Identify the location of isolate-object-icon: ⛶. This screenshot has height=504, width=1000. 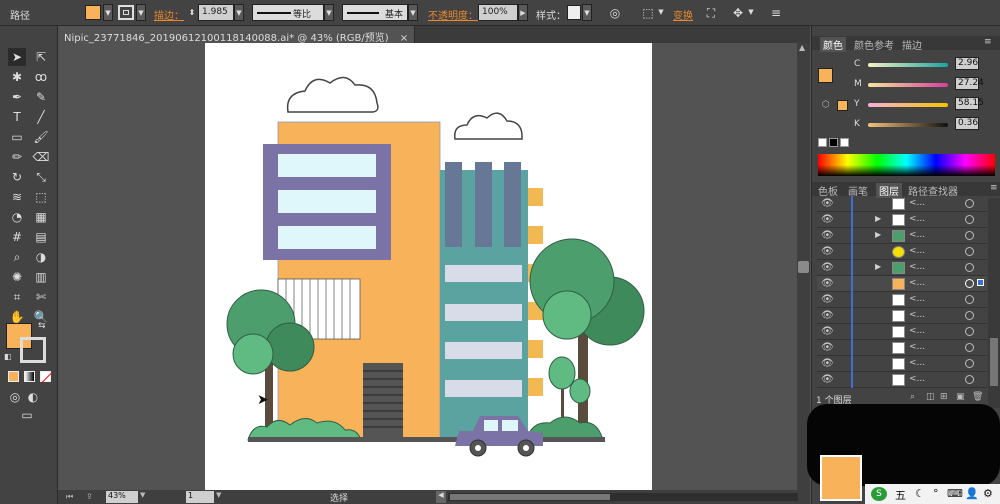
(711, 13).